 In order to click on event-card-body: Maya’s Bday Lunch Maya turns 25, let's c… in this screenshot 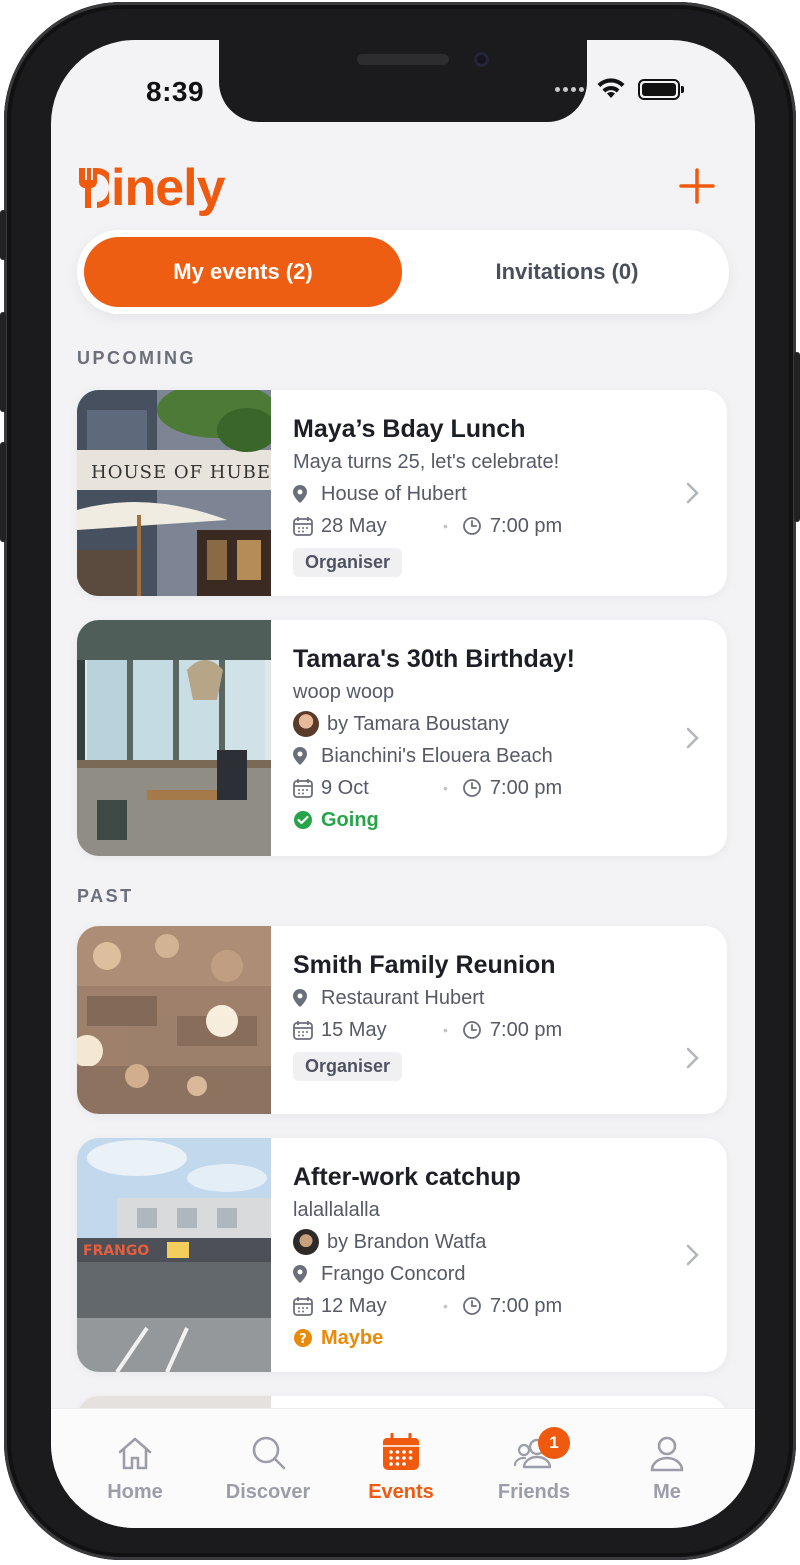, I will do `click(480, 494)`.